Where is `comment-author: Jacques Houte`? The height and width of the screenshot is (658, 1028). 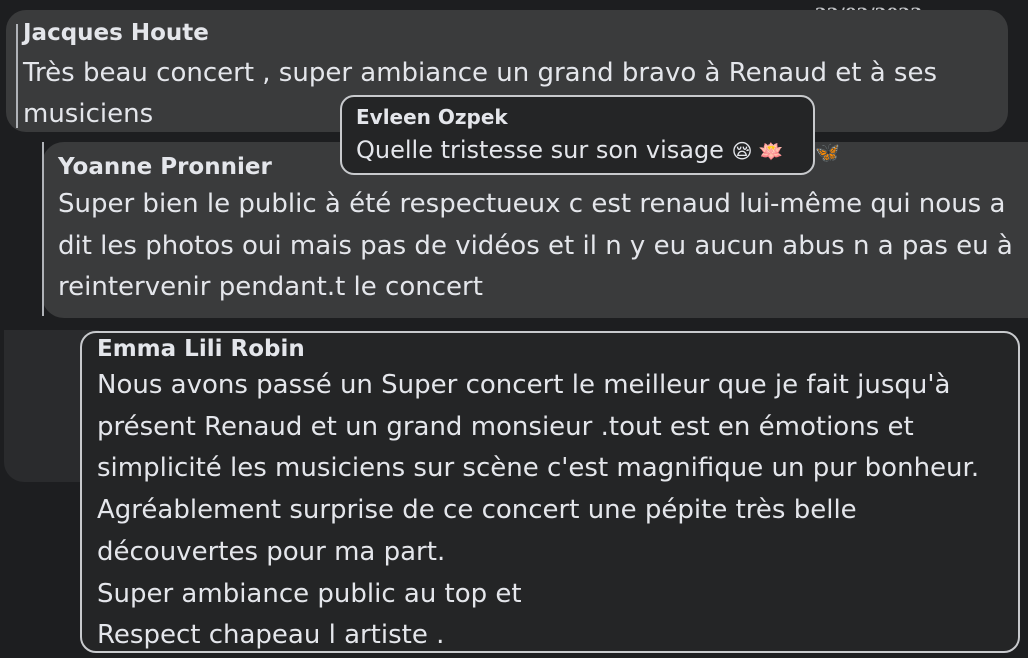 comment-author: Jacques Houte is located at coordinates (116, 33).